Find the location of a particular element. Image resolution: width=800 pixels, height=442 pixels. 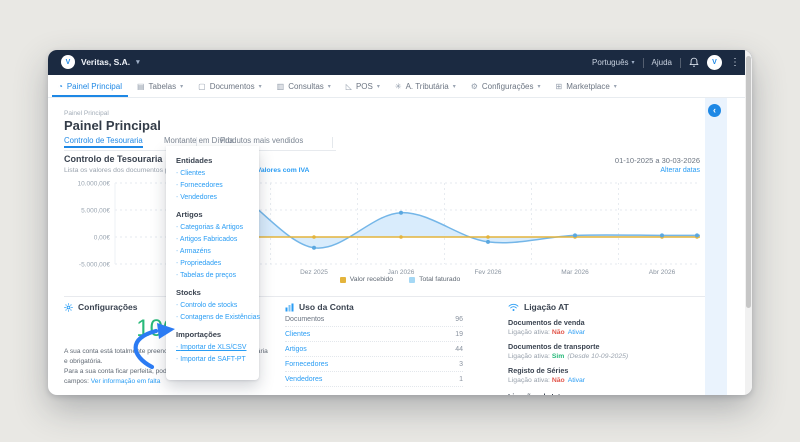

pos-icon: ◺ is located at coordinates (348, 86).